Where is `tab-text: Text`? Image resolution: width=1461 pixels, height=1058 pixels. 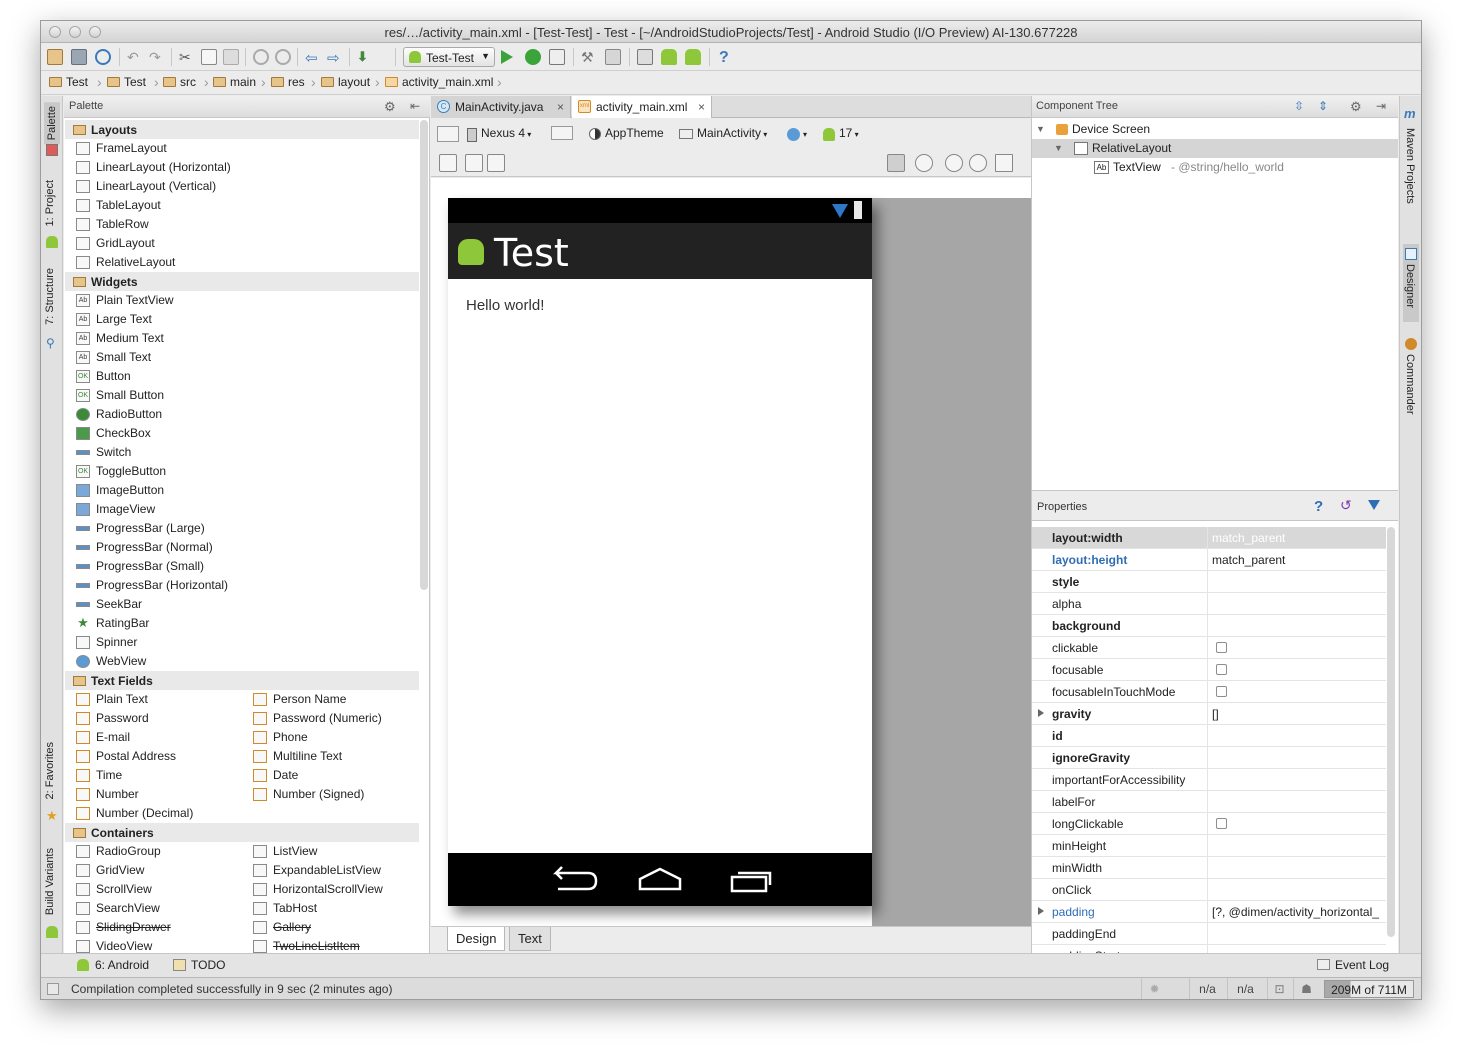 tab-text: Text is located at coordinates (530, 939).